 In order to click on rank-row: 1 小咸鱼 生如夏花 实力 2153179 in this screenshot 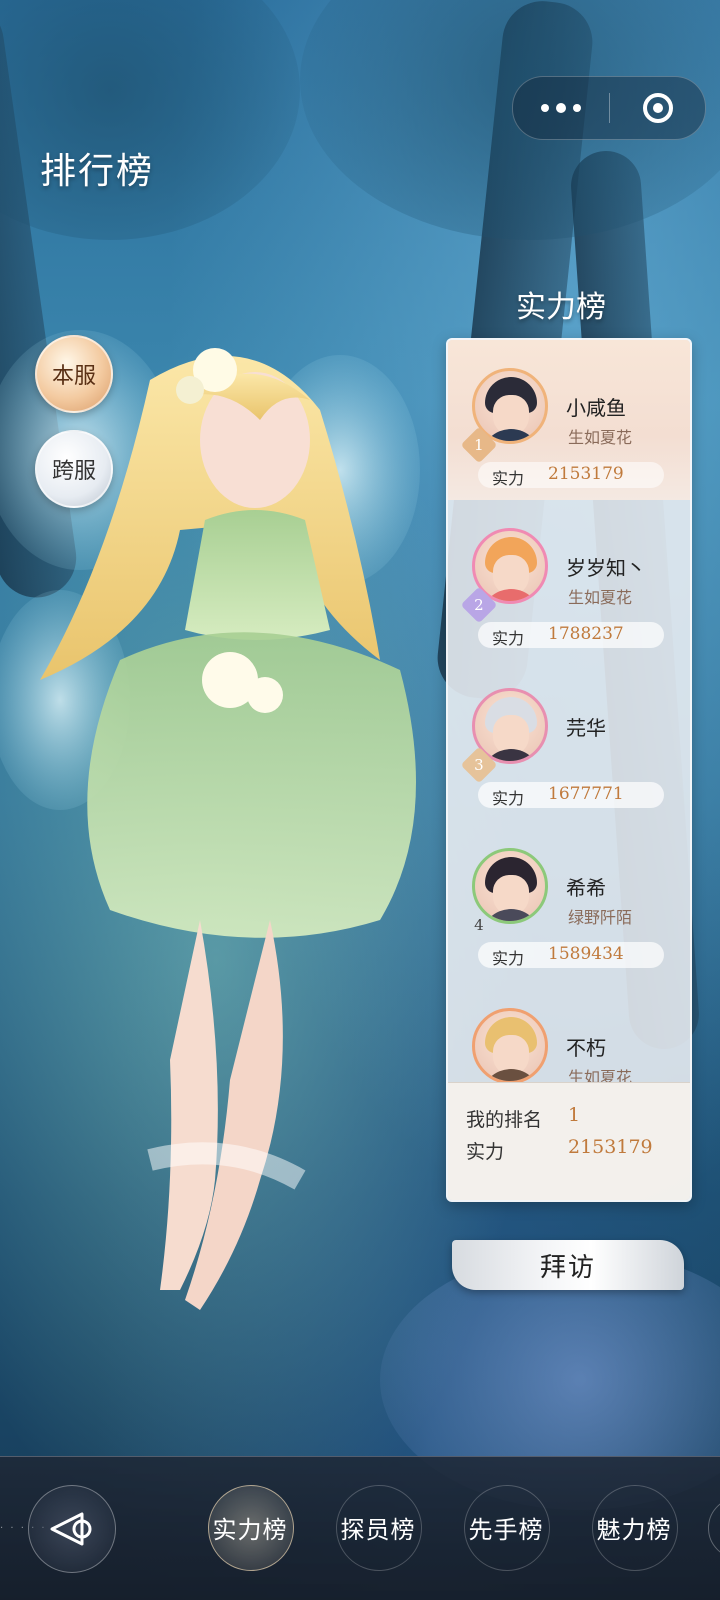, I will do `click(569, 420)`.